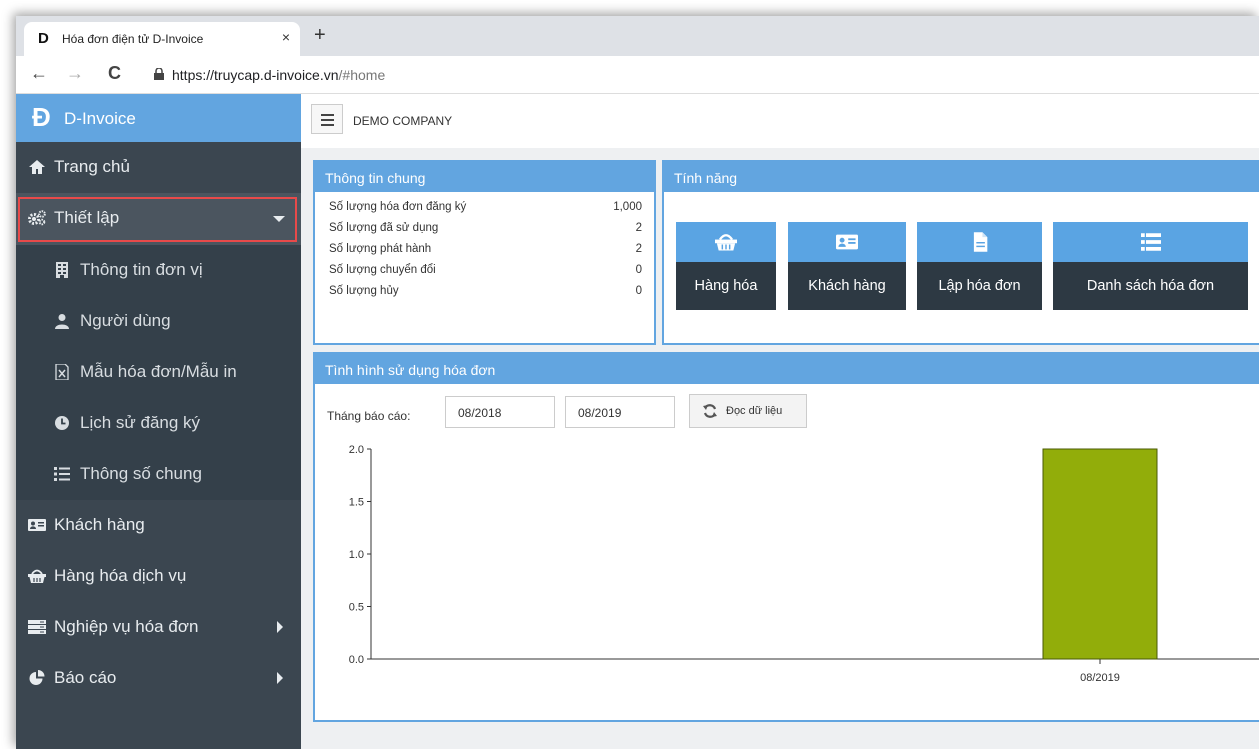 Image resolution: width=1259 pixels, height=749 pixels. Describe the element at coordinates (726, 286) in the screenshot. I see `button-label: Hàng hóa` at that location.